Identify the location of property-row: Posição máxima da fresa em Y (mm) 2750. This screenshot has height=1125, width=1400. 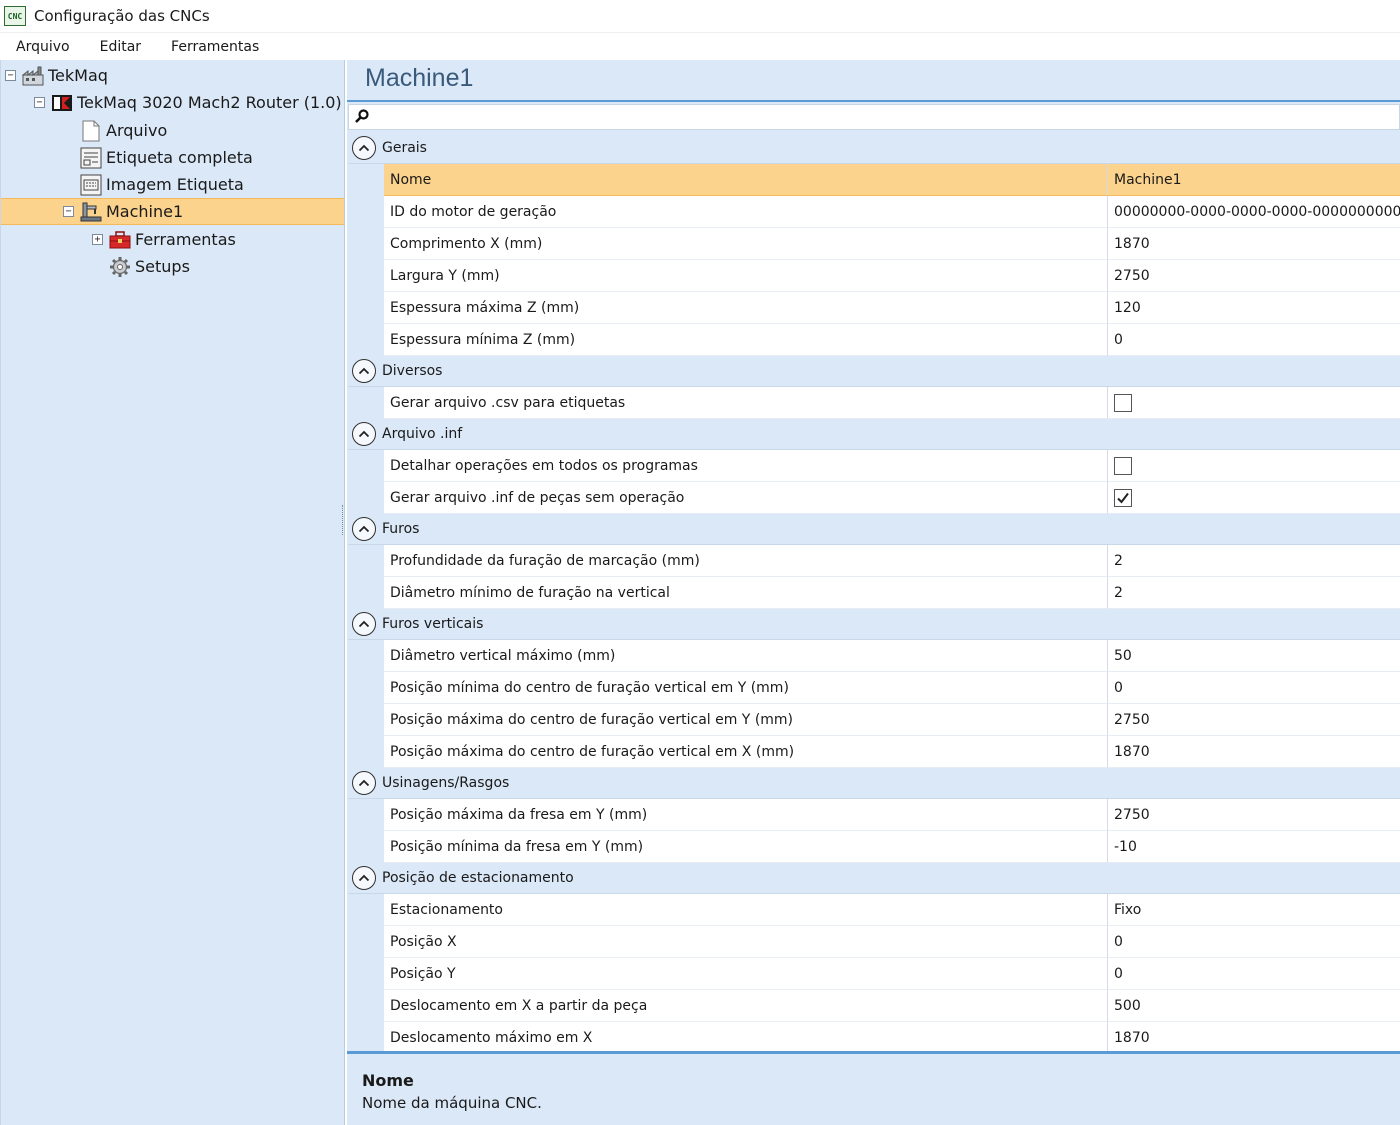
(874, 815).